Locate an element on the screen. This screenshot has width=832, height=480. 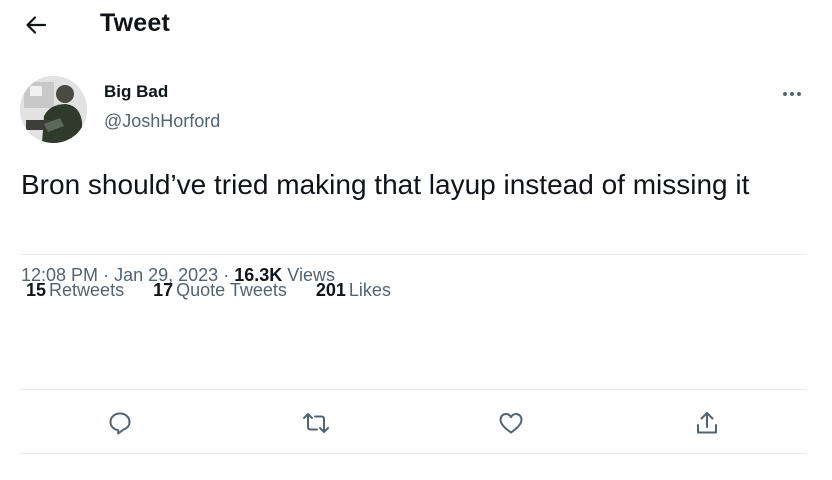
retweets-count: 15 is located at coordinates (36, 290).